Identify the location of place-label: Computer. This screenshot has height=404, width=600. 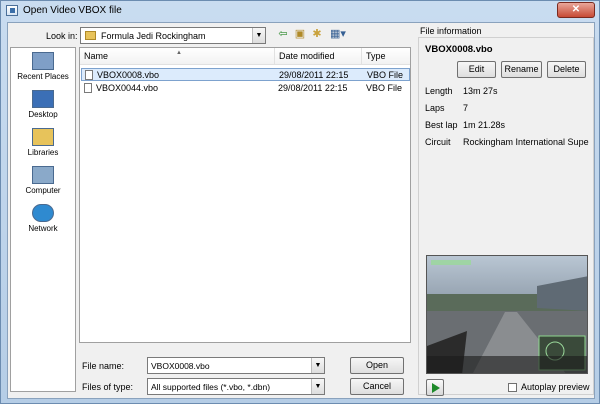
(43, 190).